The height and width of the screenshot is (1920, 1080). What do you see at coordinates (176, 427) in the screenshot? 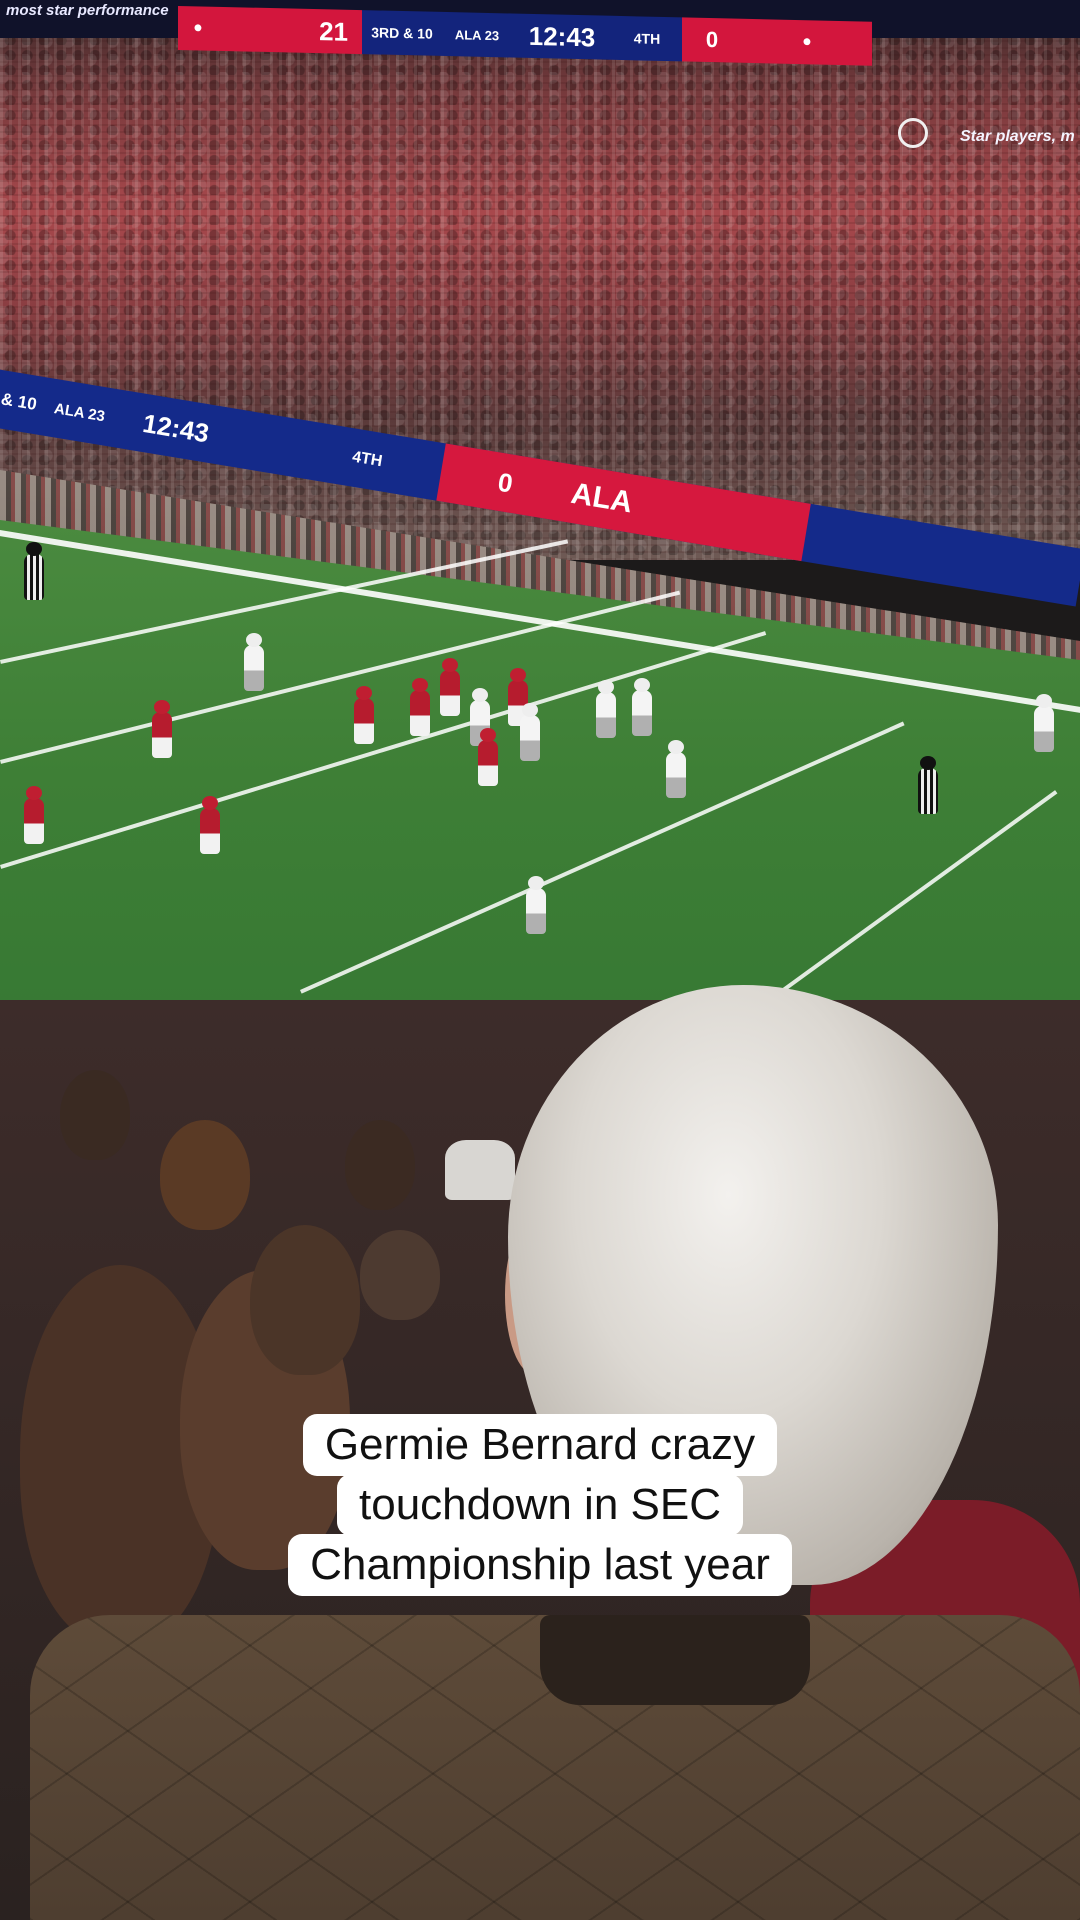
I see `ribbon-clock: 12:43` at bounding box center [176, 427].